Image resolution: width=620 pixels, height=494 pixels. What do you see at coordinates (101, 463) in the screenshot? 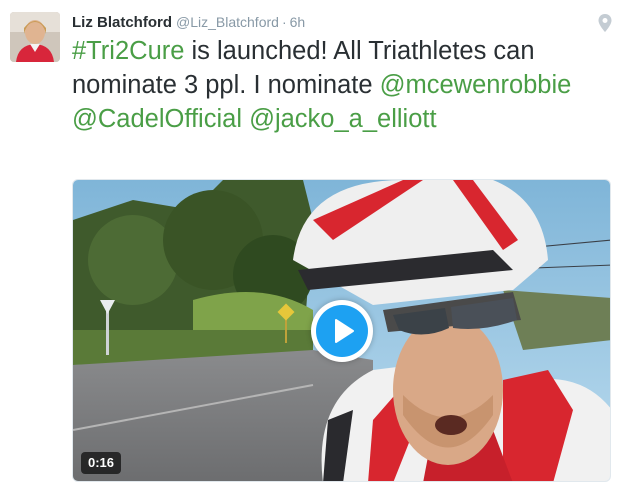
I see `video-duration-badge: 0:16` at bounding box center [101, 463].